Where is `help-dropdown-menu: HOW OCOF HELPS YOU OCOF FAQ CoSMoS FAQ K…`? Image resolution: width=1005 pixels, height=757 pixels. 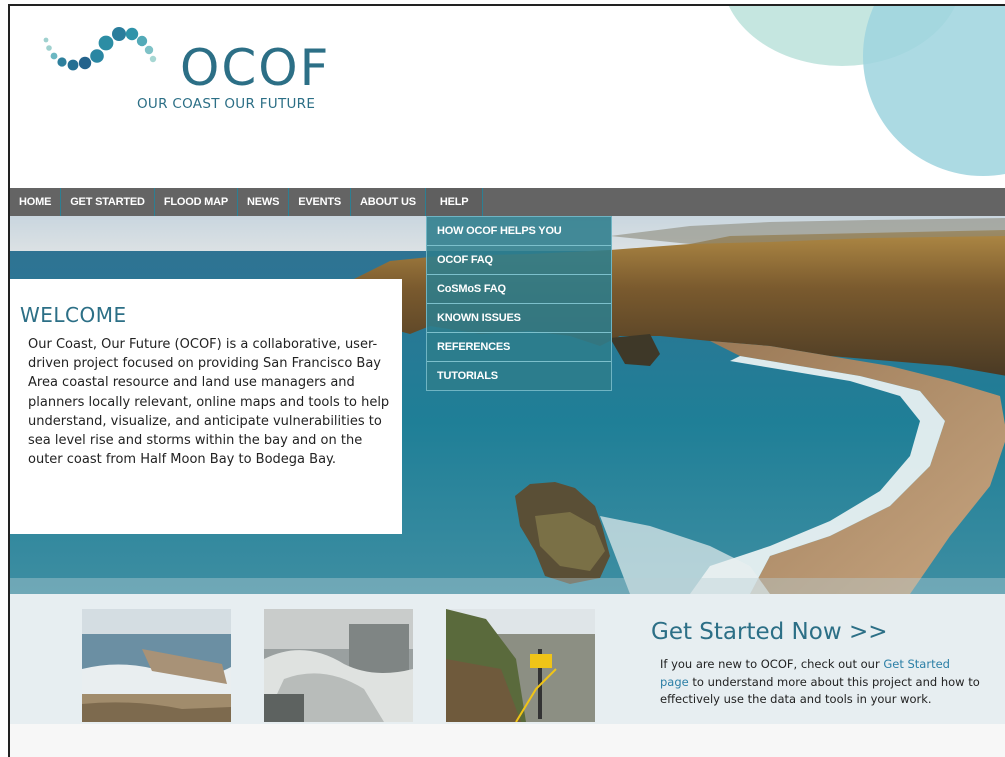 help-dropdown-menu: HOW OCOF HELPS YOU OCOF FAQ CoSMoS FAQ K… is located at coordinates (519, 303).